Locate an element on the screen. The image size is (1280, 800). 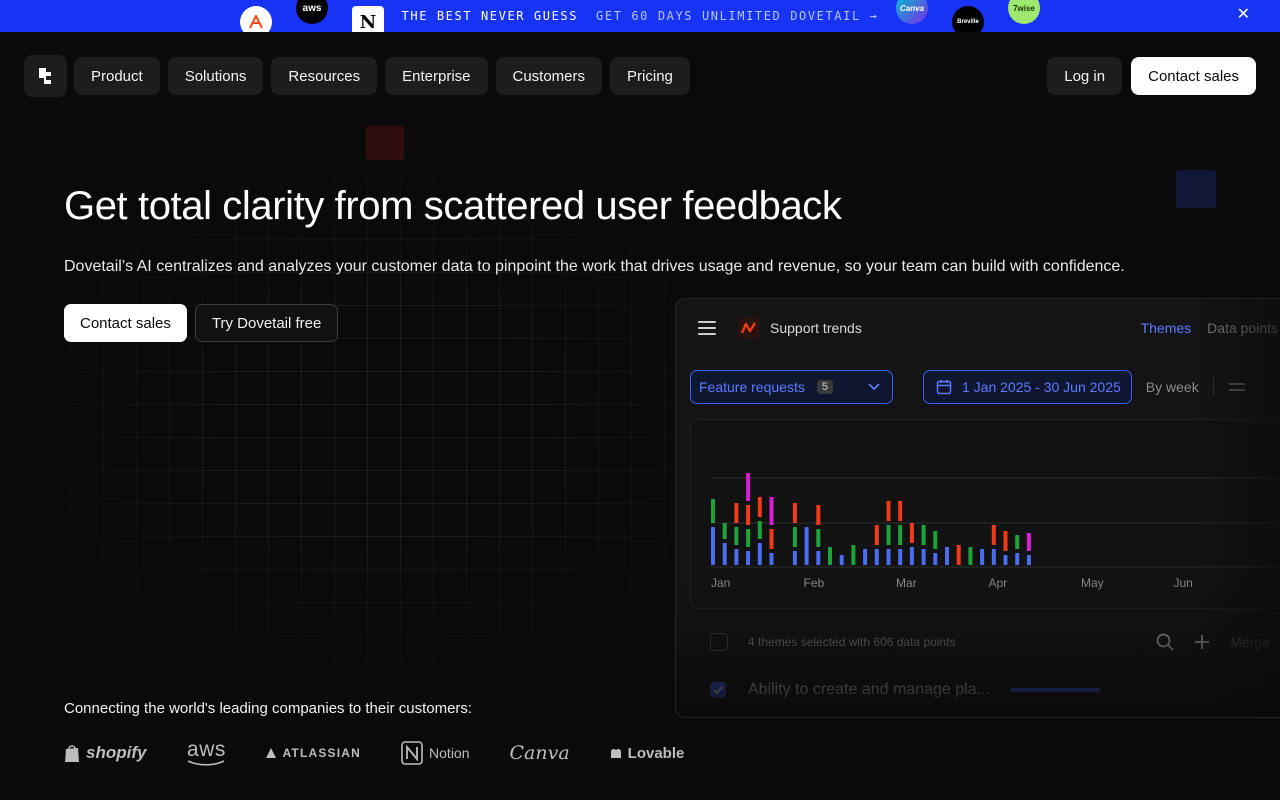
chart-svg: Jan Feb Mar Apr May Jun is located at coordinates (995, 531).